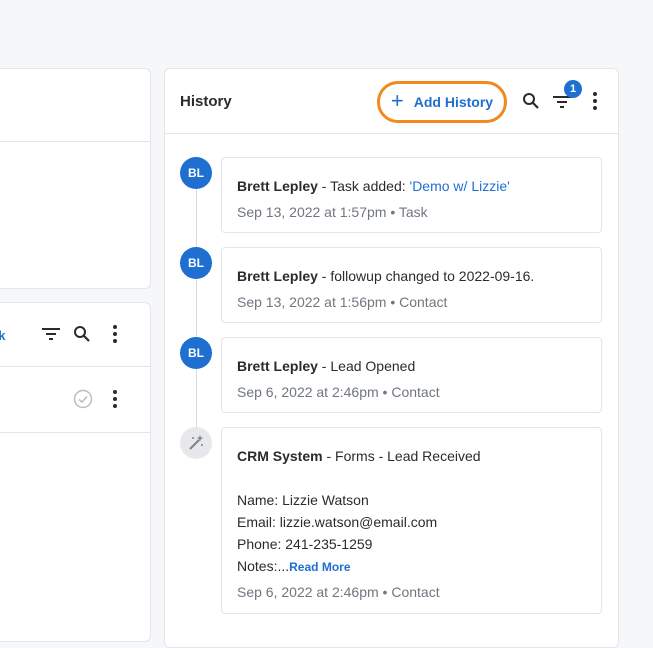 This screenshot has width=653, height=648. I want to click on add-history-button: + Add History, so click(442, 102).